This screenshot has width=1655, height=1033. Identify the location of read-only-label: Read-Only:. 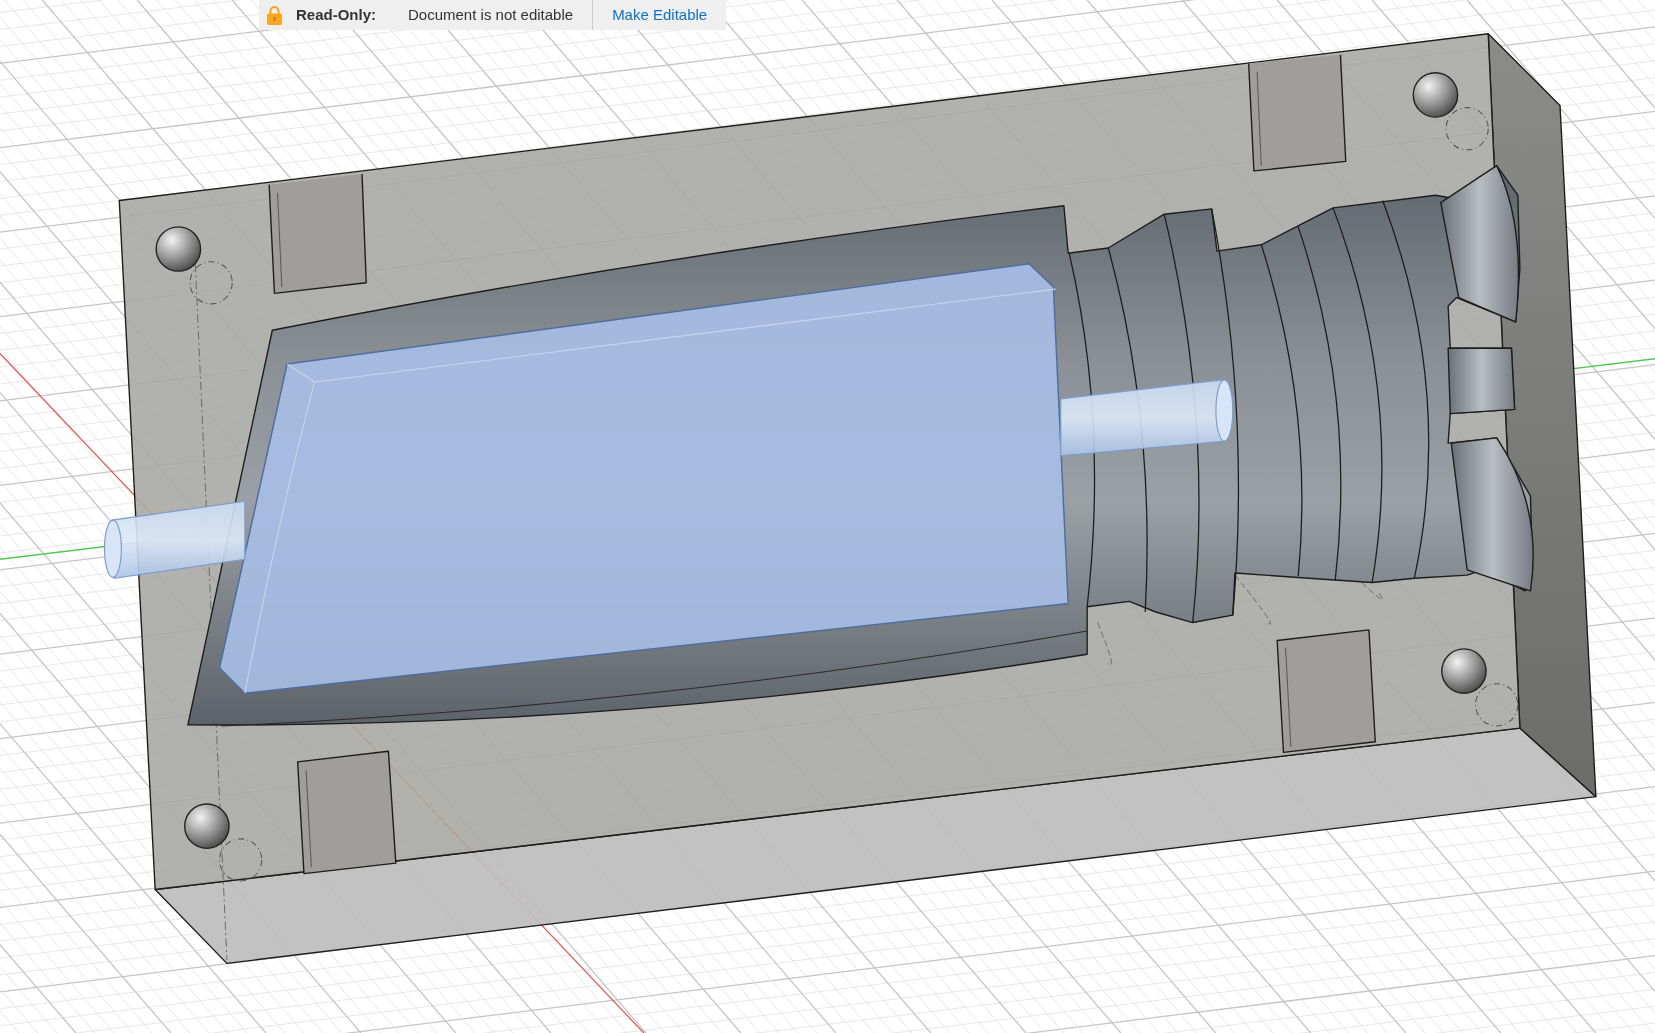
(336, 14).